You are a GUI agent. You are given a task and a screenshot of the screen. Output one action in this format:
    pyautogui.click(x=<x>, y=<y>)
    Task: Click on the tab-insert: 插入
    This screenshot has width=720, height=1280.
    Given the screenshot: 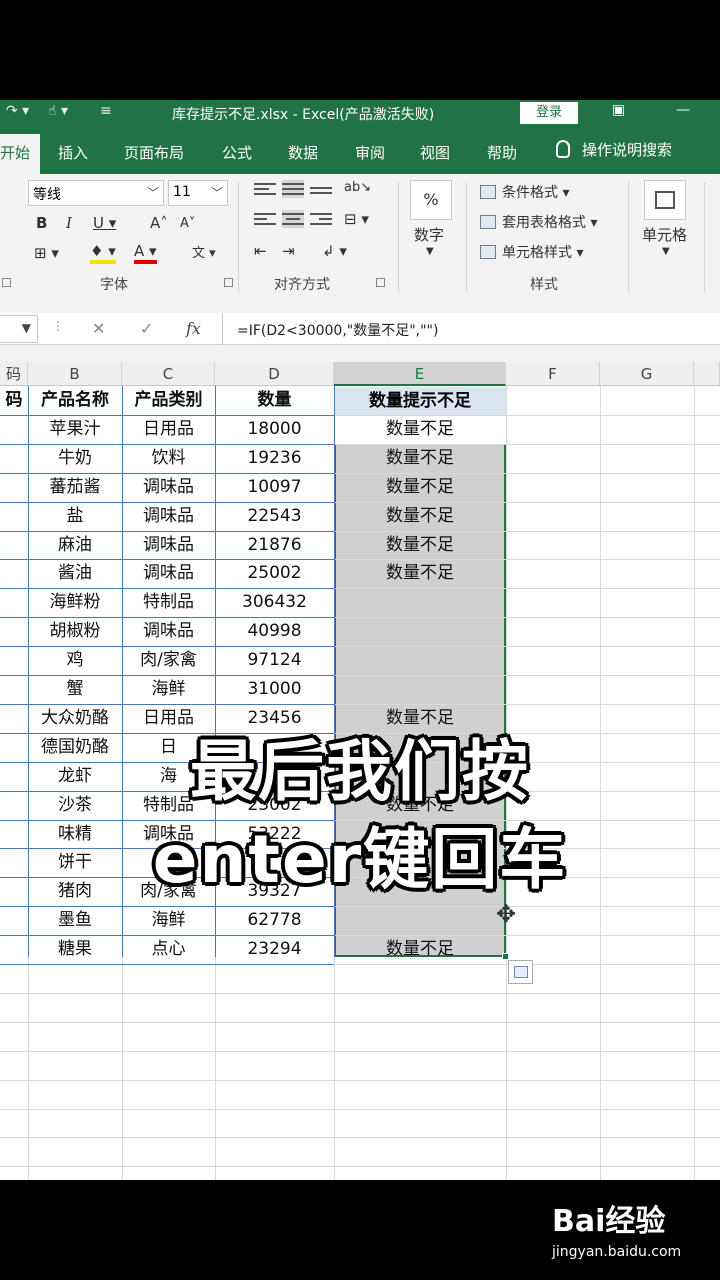 What is the action you would take?
    pyautogui.click(x=73, y=152)
    